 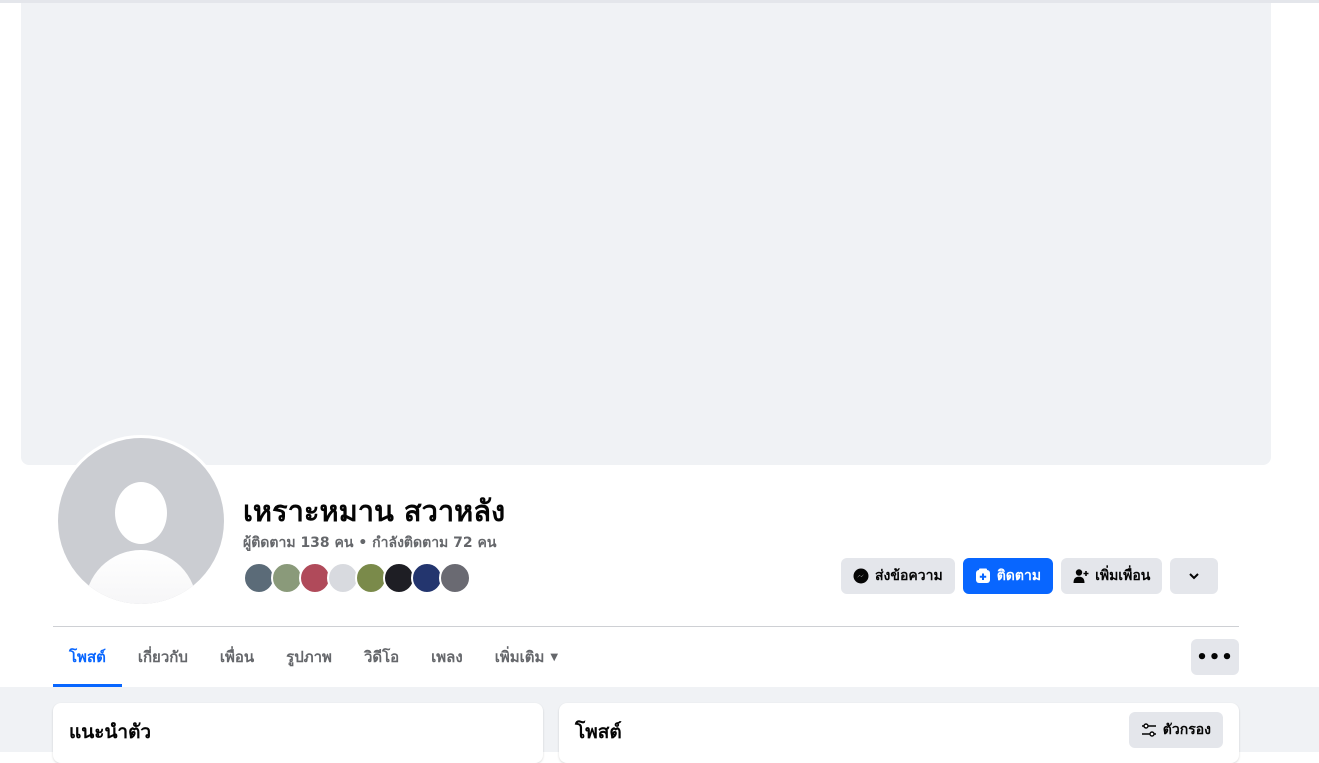 I want to click on tab-label: เพิ่มเติม, so click(x=519, y=657).